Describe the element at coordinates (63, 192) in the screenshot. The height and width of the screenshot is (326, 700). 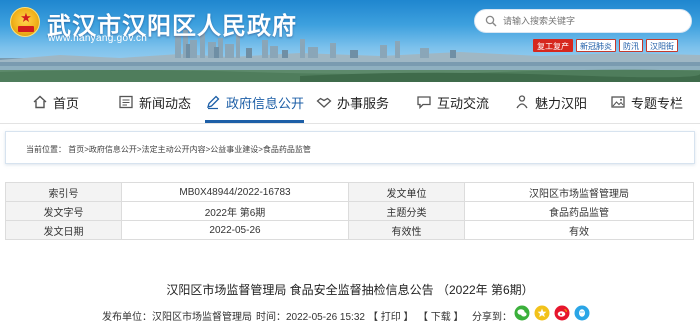
I see `index-label: 索引号` at that location.